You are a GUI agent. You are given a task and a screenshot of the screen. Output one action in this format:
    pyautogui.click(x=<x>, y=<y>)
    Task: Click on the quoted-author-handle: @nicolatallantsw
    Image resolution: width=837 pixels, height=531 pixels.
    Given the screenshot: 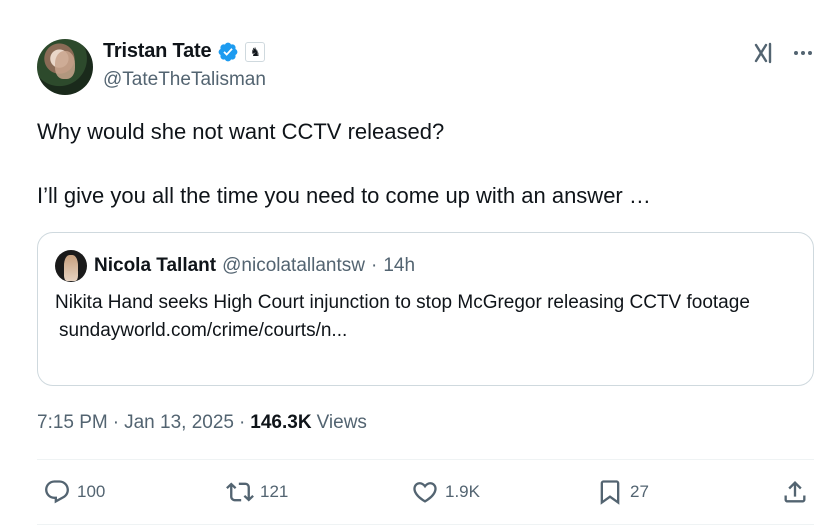 What is the action you would take?
    pyautogui.click(x=293, y=265)
    